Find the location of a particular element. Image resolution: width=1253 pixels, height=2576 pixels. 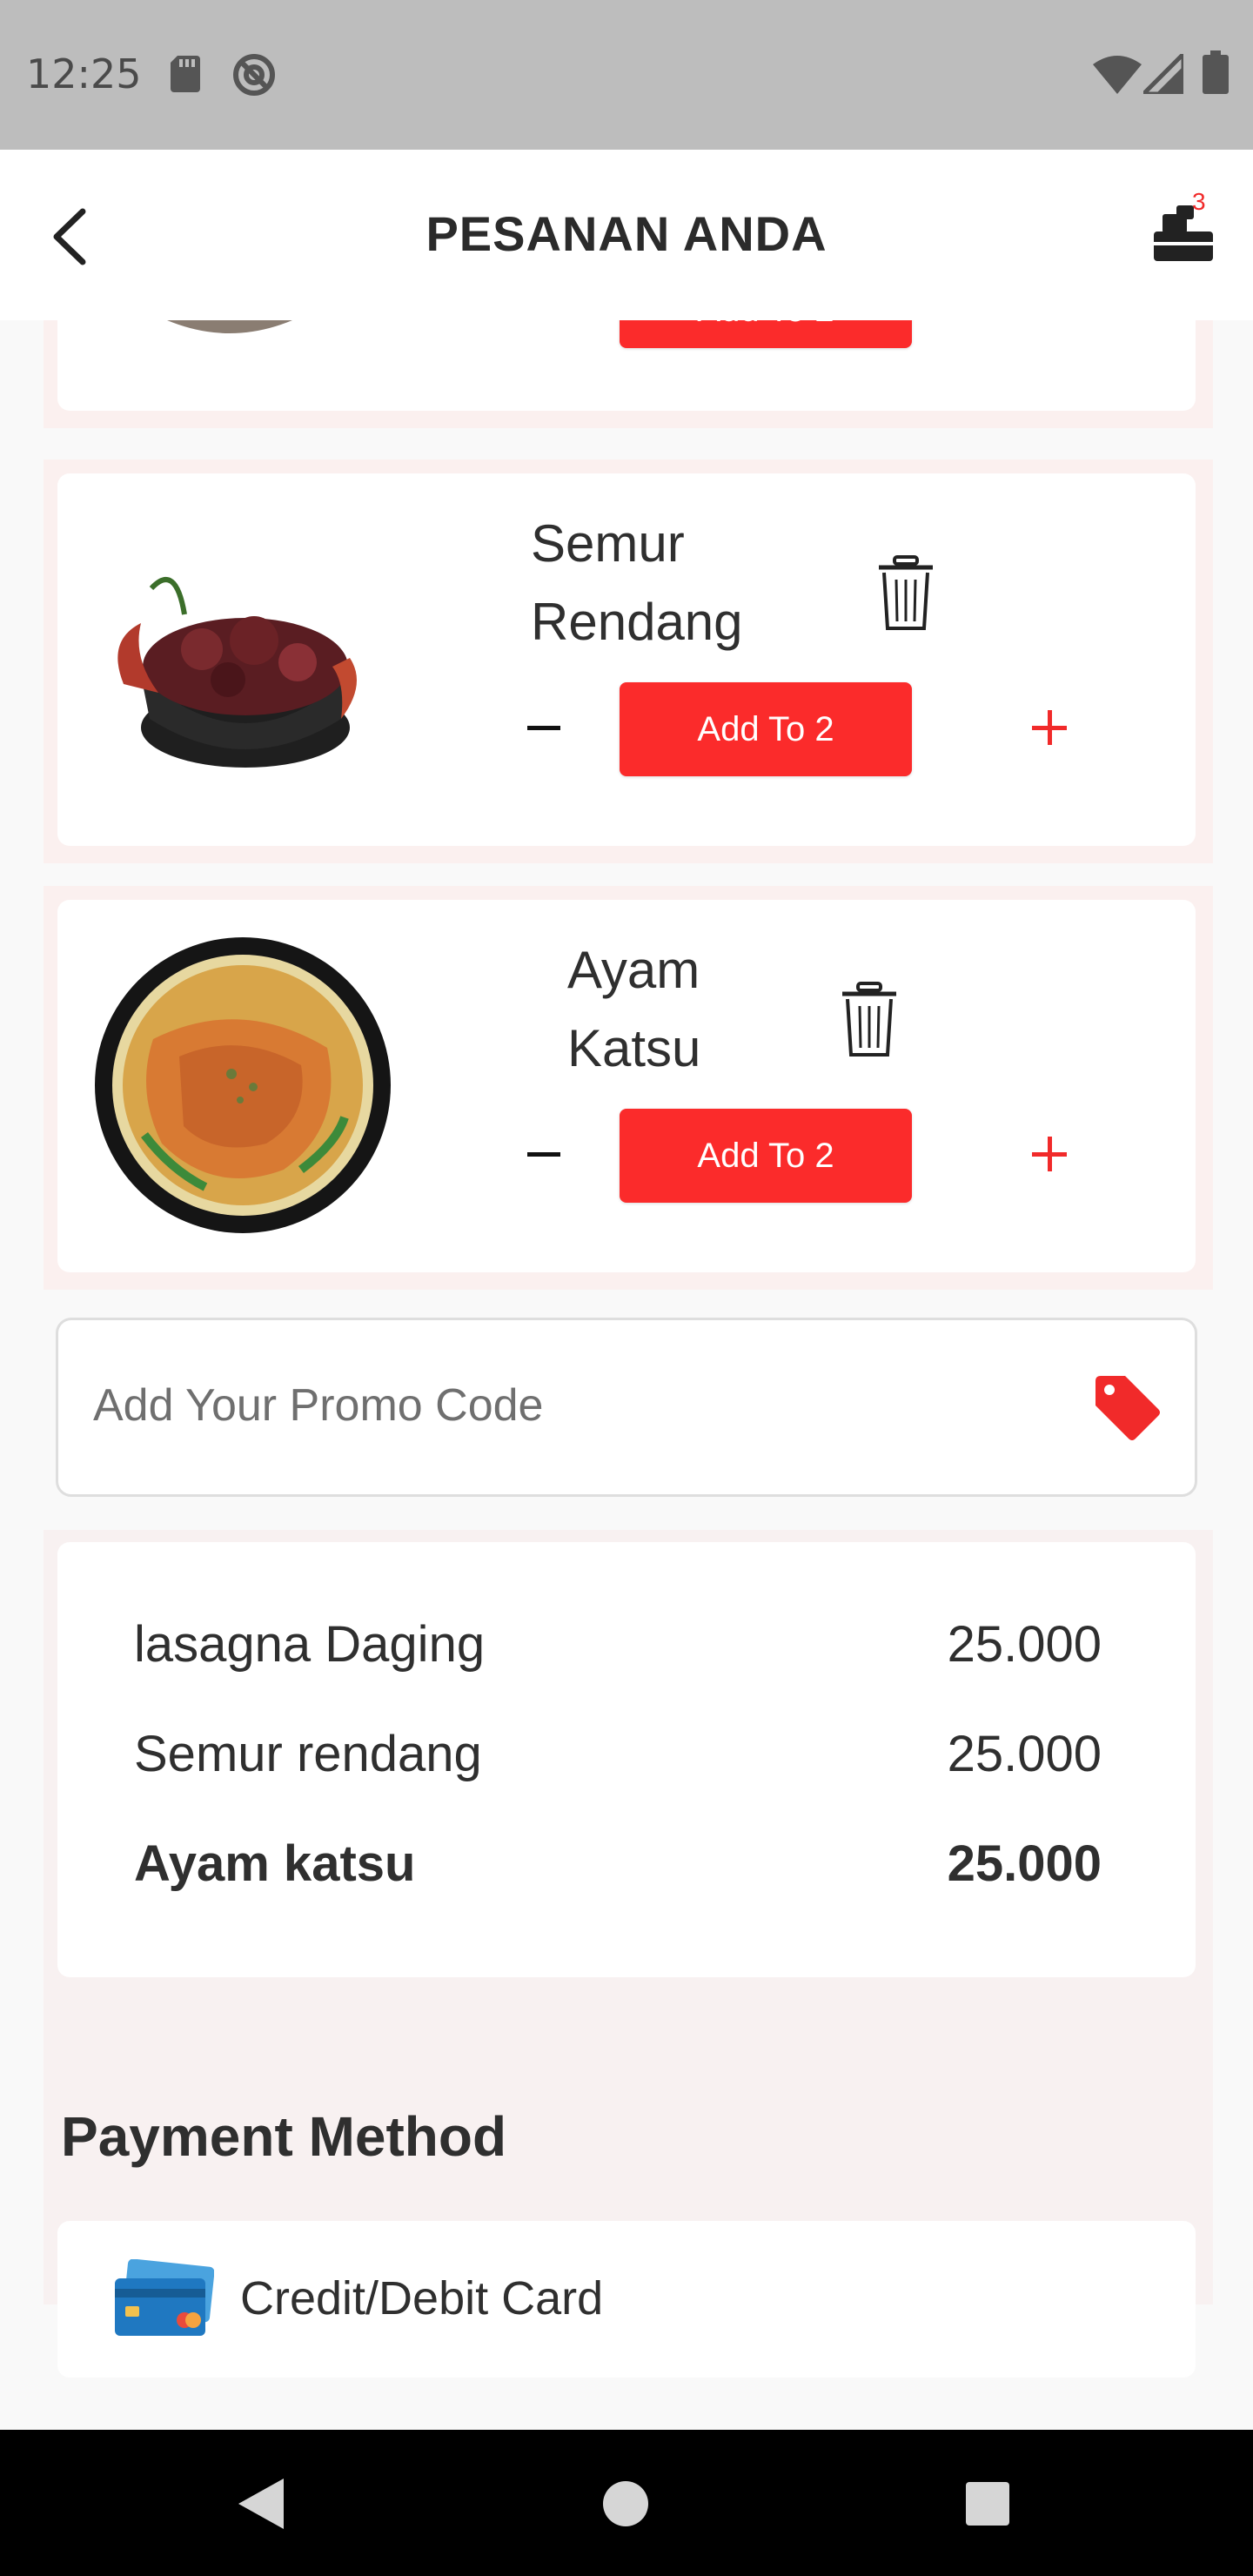

cart-item-inner: Semur Rendang Add To 2 is located at coordinates (626, 659).